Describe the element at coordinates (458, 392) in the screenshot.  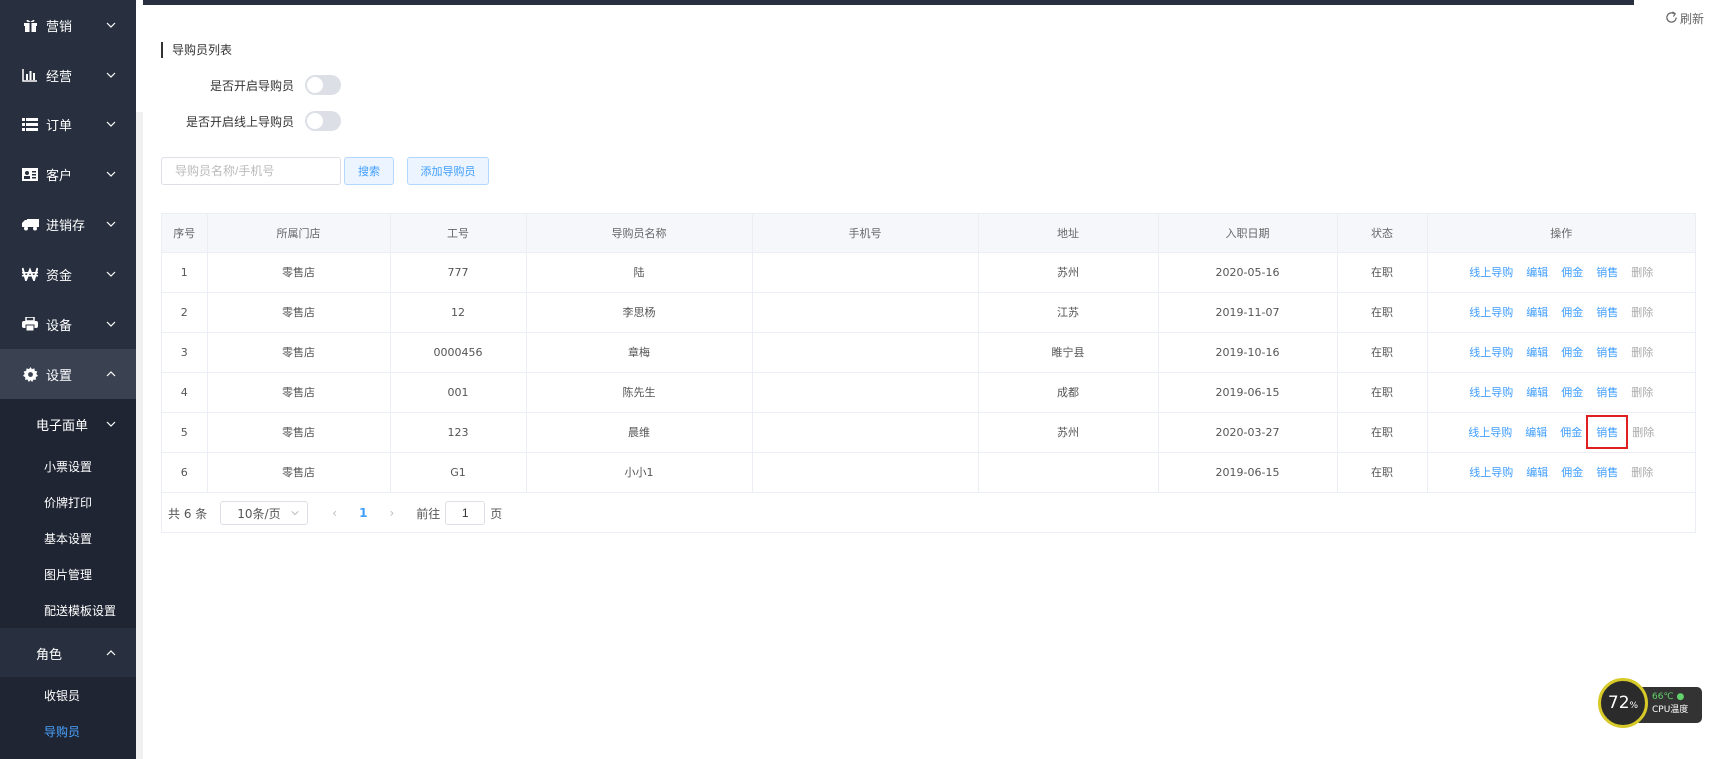
I see `cell-id: 001` at that location.